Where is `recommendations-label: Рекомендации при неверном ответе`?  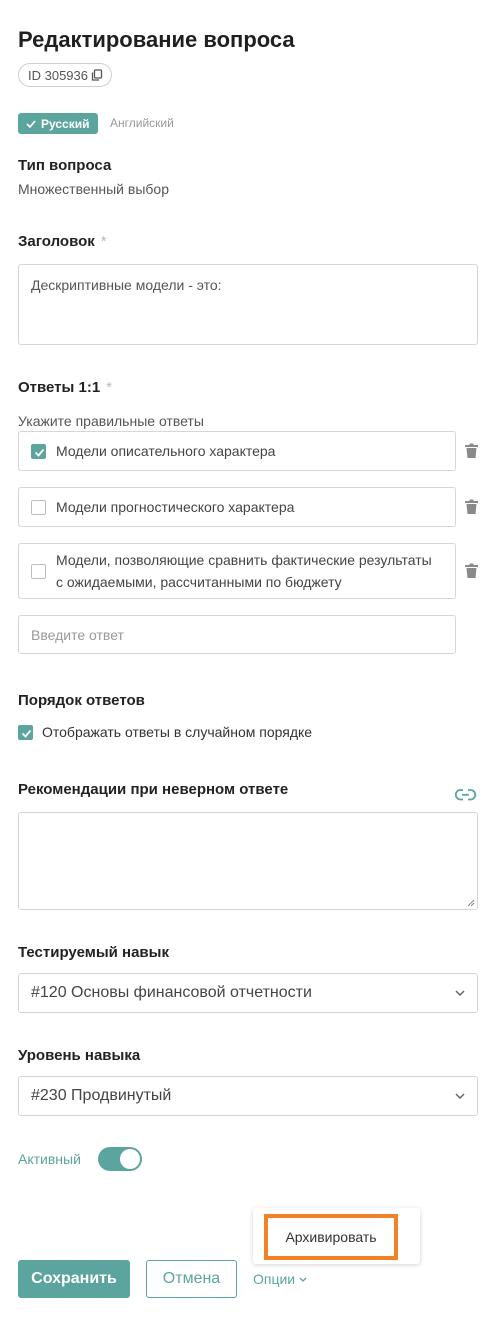
recommendations-label: Рекомендации при неверном ответе is located at coordinates (153, 789).